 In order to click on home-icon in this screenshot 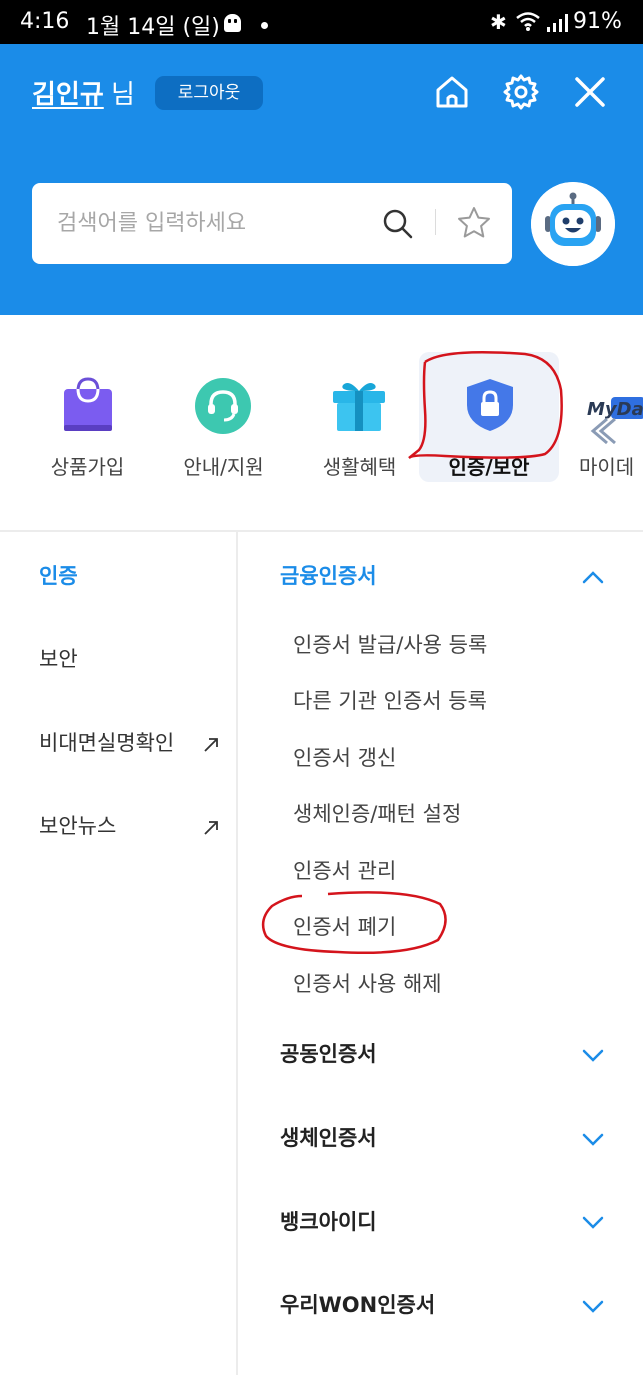, I will do `click(452, 92)`.